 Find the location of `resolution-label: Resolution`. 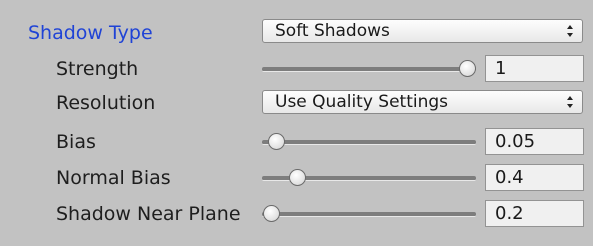

resolution-label: Resolution is located at coordinates (106, 103).